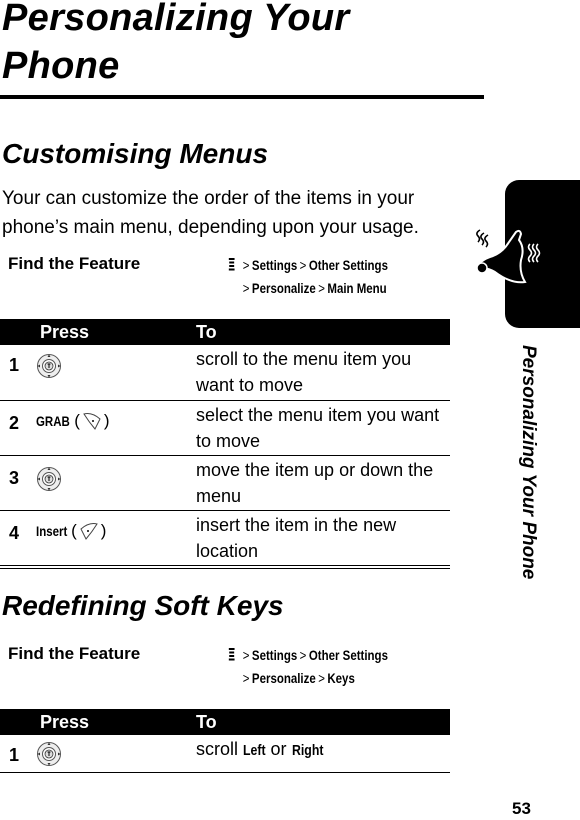  I want to click on path-item-main-menu: Main Menu, so click(357, 288).